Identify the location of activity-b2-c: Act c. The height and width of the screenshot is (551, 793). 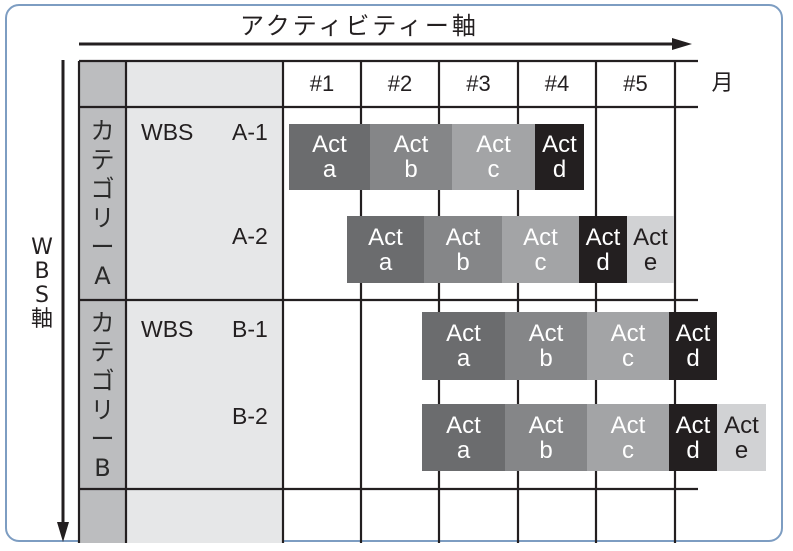
(628, 437).